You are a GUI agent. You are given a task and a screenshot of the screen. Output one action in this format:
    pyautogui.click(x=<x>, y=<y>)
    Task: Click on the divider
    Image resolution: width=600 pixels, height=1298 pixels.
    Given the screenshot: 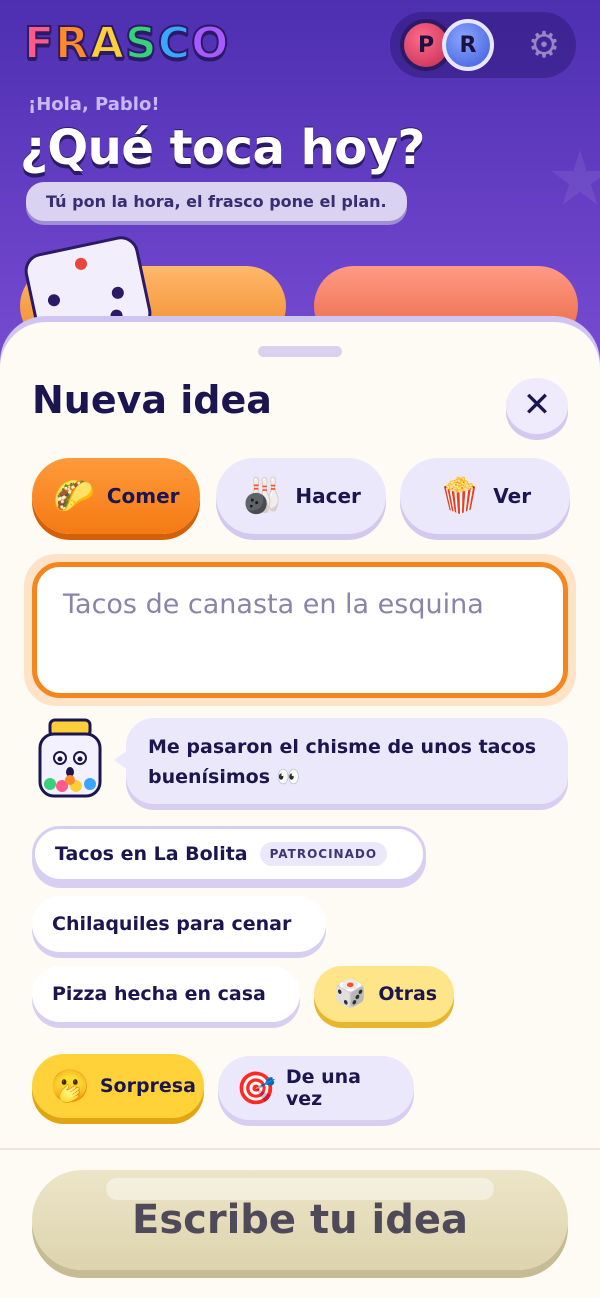 What is the action you would take?
    pyautogui.click(x=300, y=1149)
    